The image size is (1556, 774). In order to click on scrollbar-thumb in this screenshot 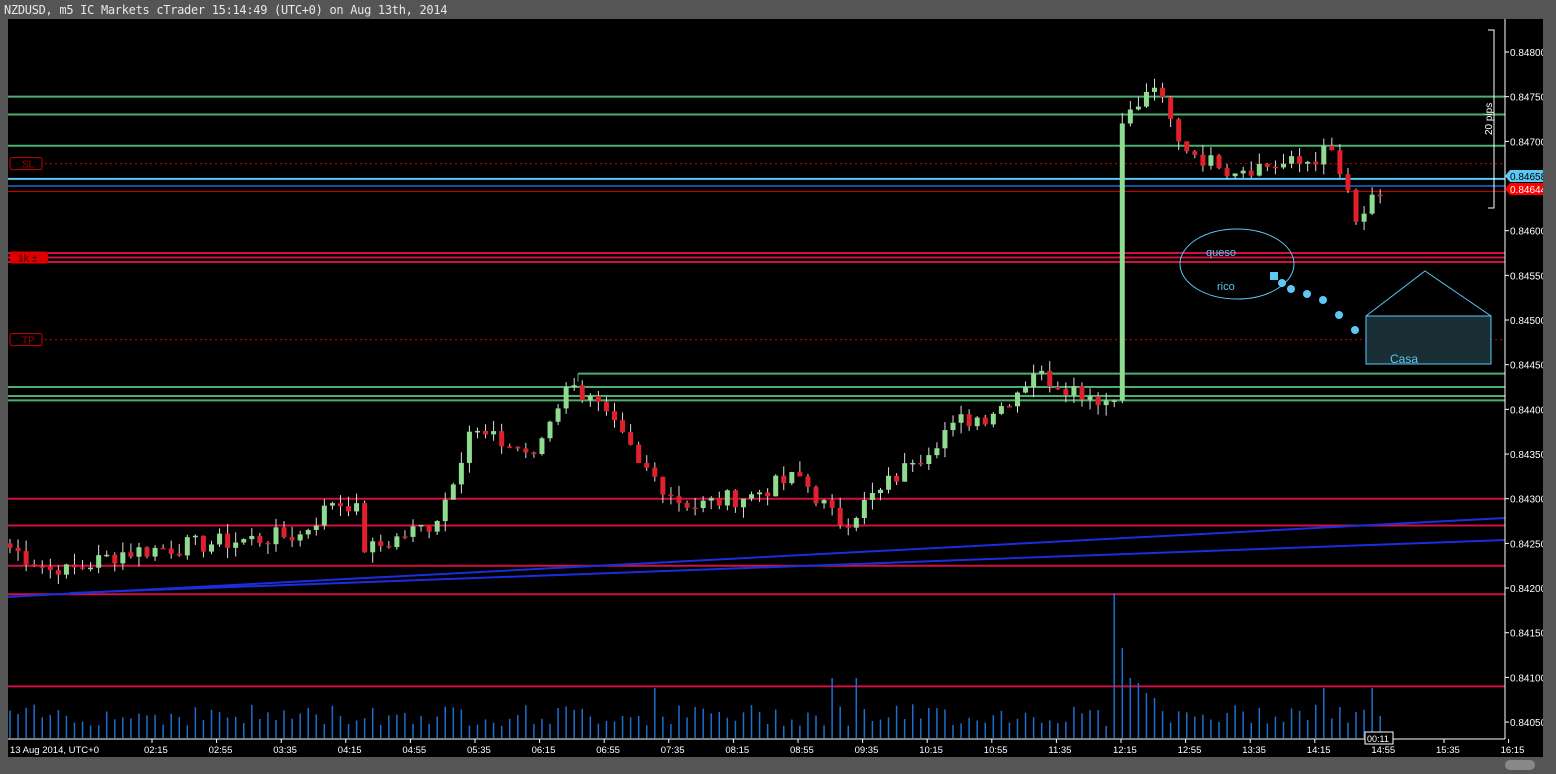, I will do `click(1520, 765)`.